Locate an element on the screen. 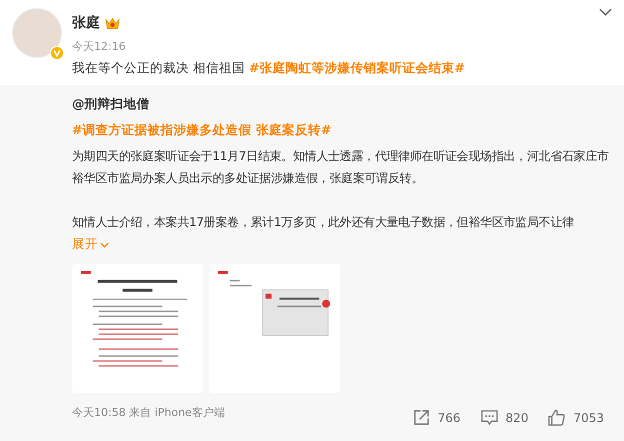 Image resolution: width=624 pixels, height=441 pixels. share-icon is located at coordinates (421, 417).